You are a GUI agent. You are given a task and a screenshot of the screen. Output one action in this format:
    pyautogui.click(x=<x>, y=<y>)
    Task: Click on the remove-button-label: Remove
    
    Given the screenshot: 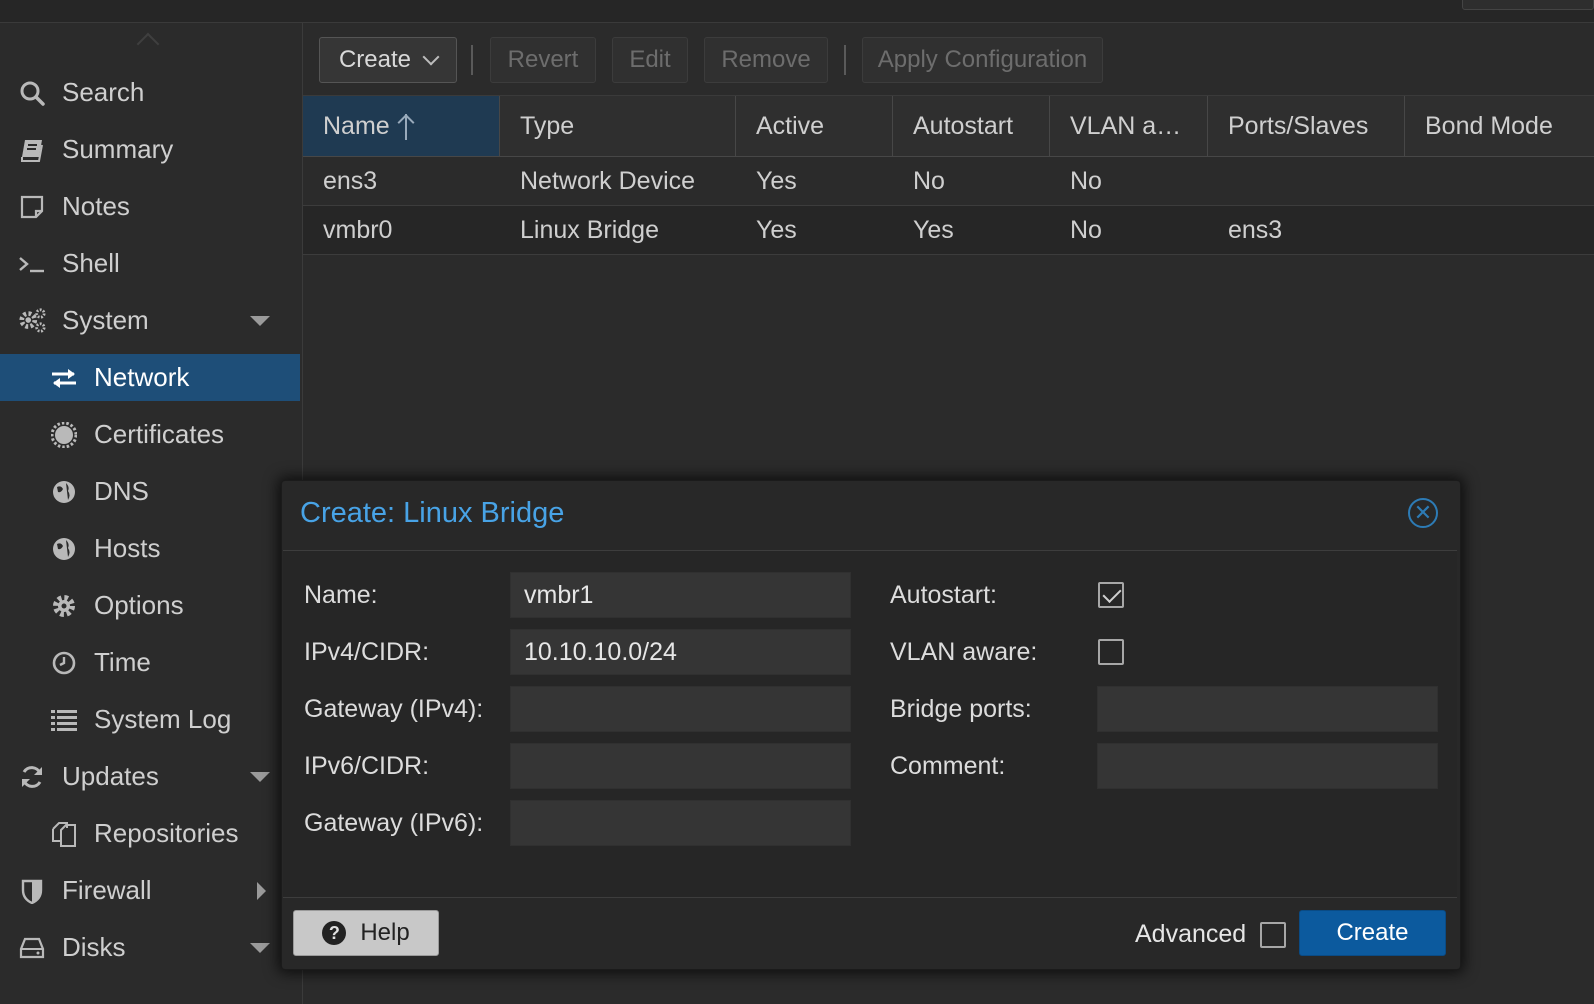 What is the action you would take?
    pyautogui.click(x=766, y=59)
    